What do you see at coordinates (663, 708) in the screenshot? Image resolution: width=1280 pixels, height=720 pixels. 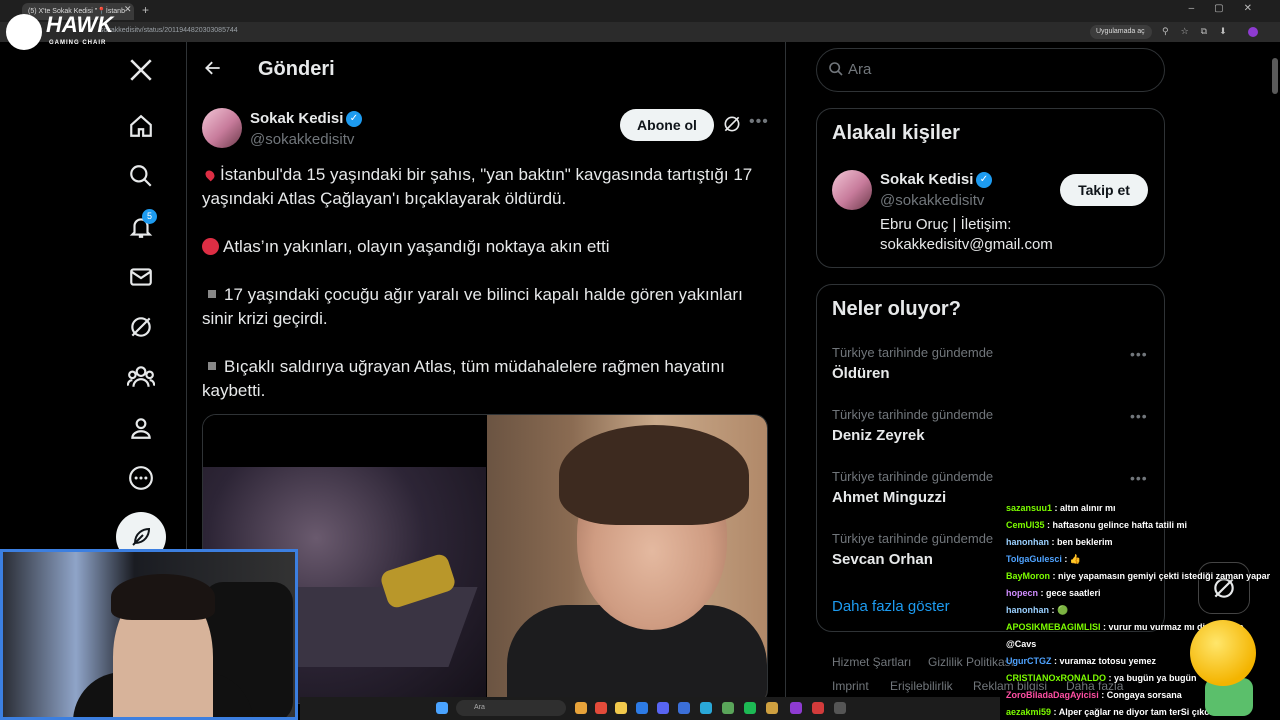 I see `taskbar-discord-icon` at bounding box center [663, 708].